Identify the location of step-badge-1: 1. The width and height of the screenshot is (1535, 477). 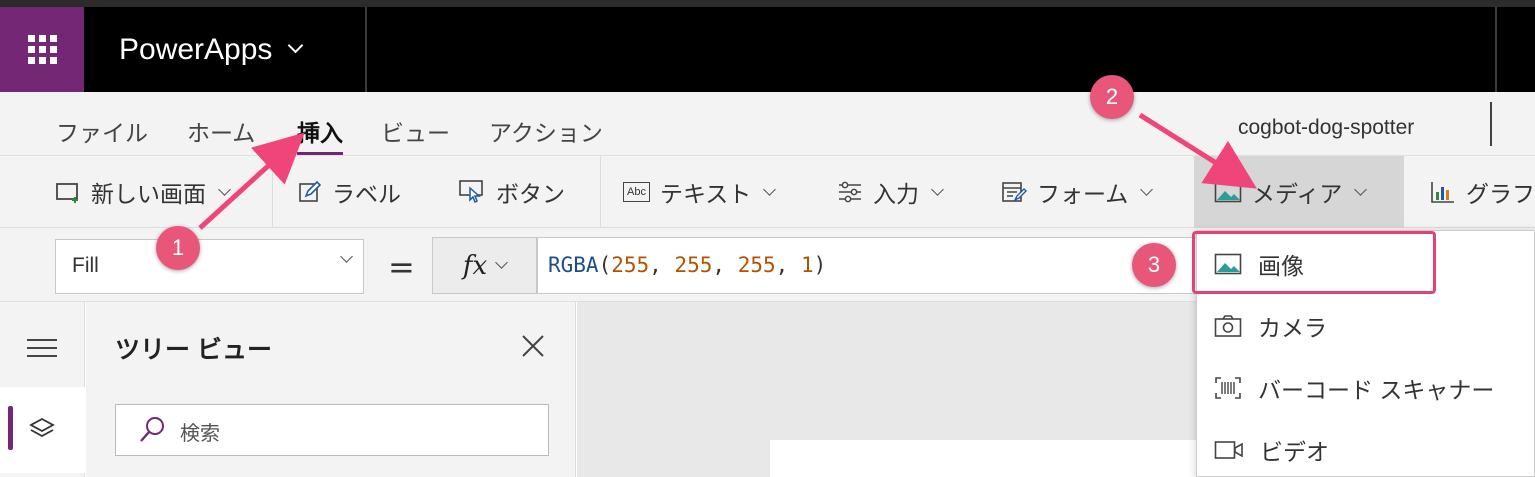
(178, 248).